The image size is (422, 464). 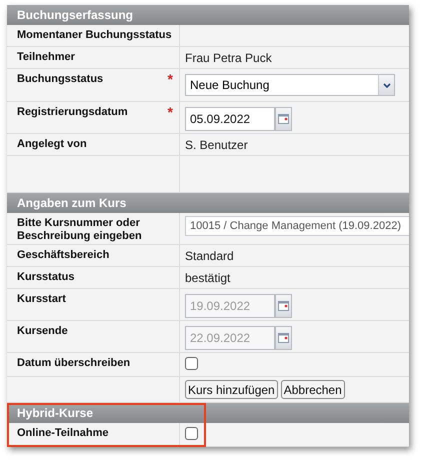 What do you see at coordinates (208, 203) in the screenshot?
I see `section-header: Angaben zum Kurs` at bounding box center [208, 203].